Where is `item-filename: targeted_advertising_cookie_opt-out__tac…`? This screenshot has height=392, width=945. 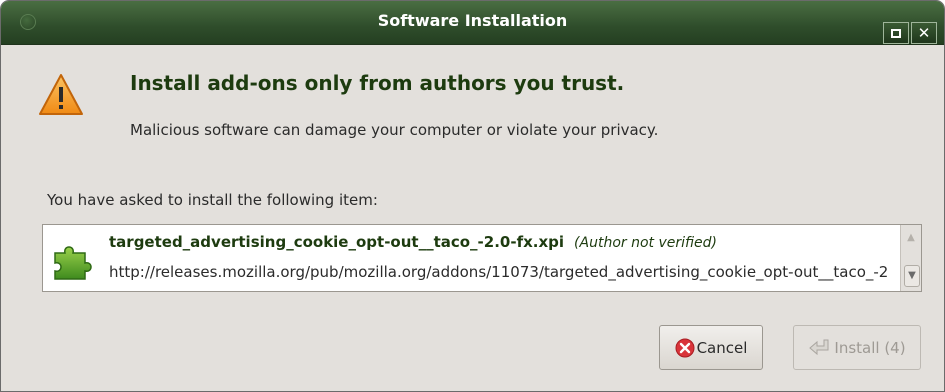 item-filename: targeted_advertising_cookie_opt-out__tac… is located at coordinates (413, 242).